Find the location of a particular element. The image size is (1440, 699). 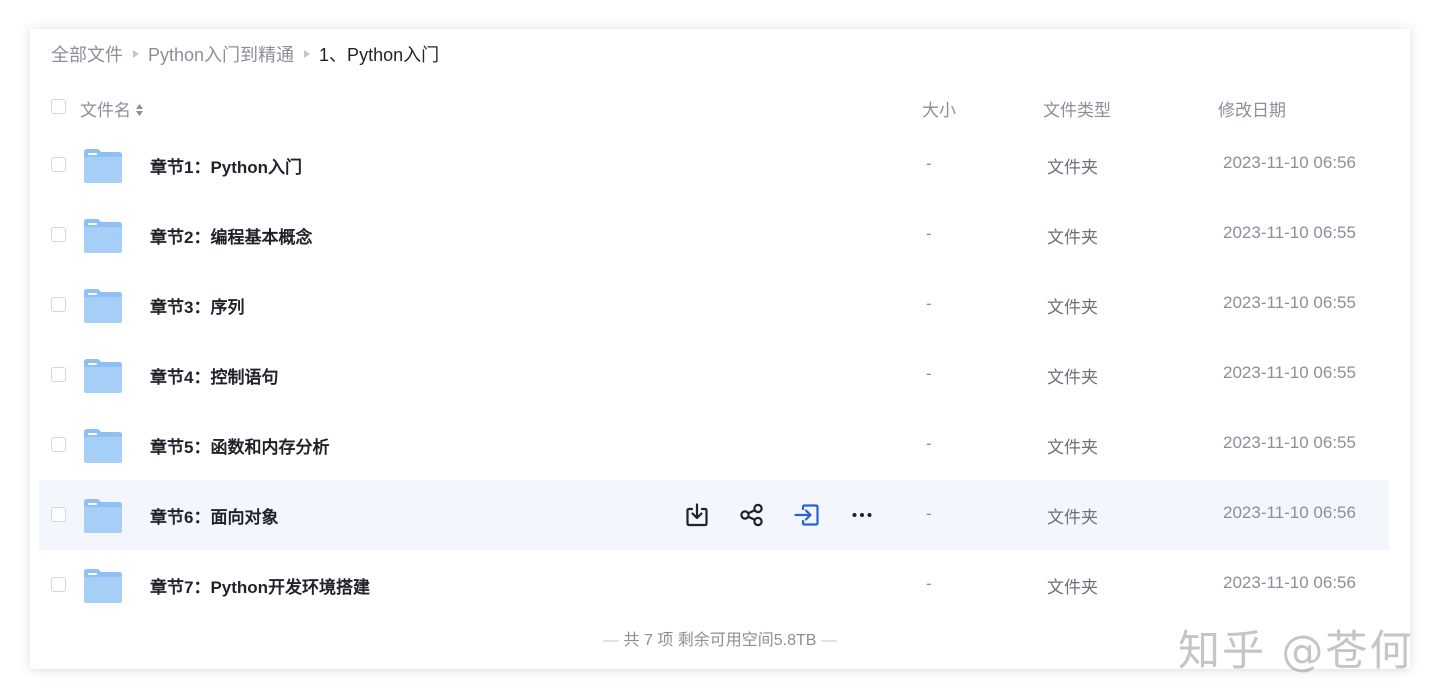

table-row: 章节5：函数和内存分析 - 文件夹 2023-11-10 06:55 is located at coordinates (714, 445).